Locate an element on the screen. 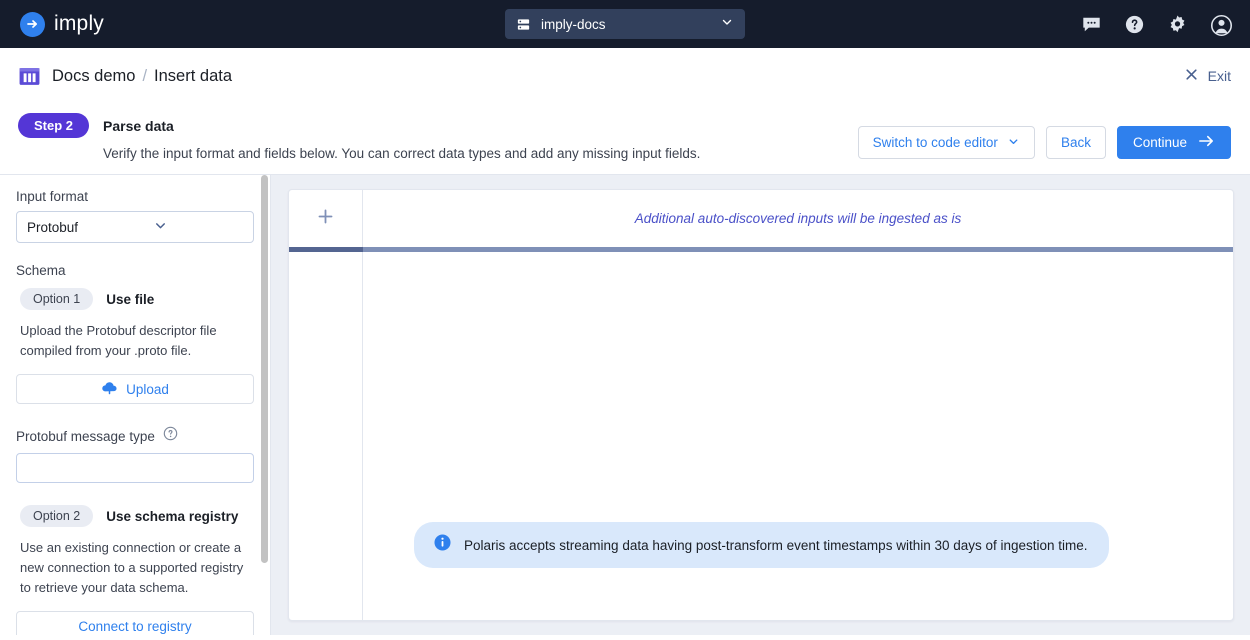 Image resolution: width=1250 pixels, height=640 pixels. help-circle-icon is located at coordinates (1134, 24).